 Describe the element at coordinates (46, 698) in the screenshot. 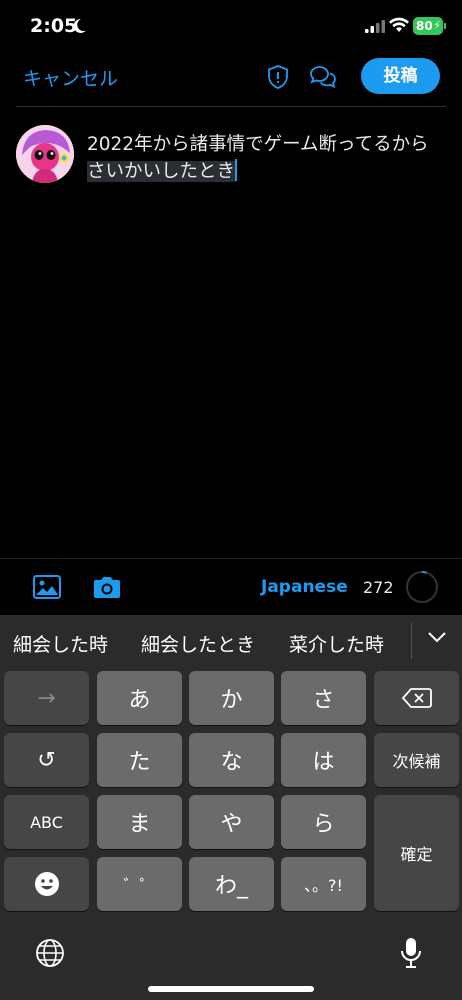

I see `arrow-key: →` at that location.